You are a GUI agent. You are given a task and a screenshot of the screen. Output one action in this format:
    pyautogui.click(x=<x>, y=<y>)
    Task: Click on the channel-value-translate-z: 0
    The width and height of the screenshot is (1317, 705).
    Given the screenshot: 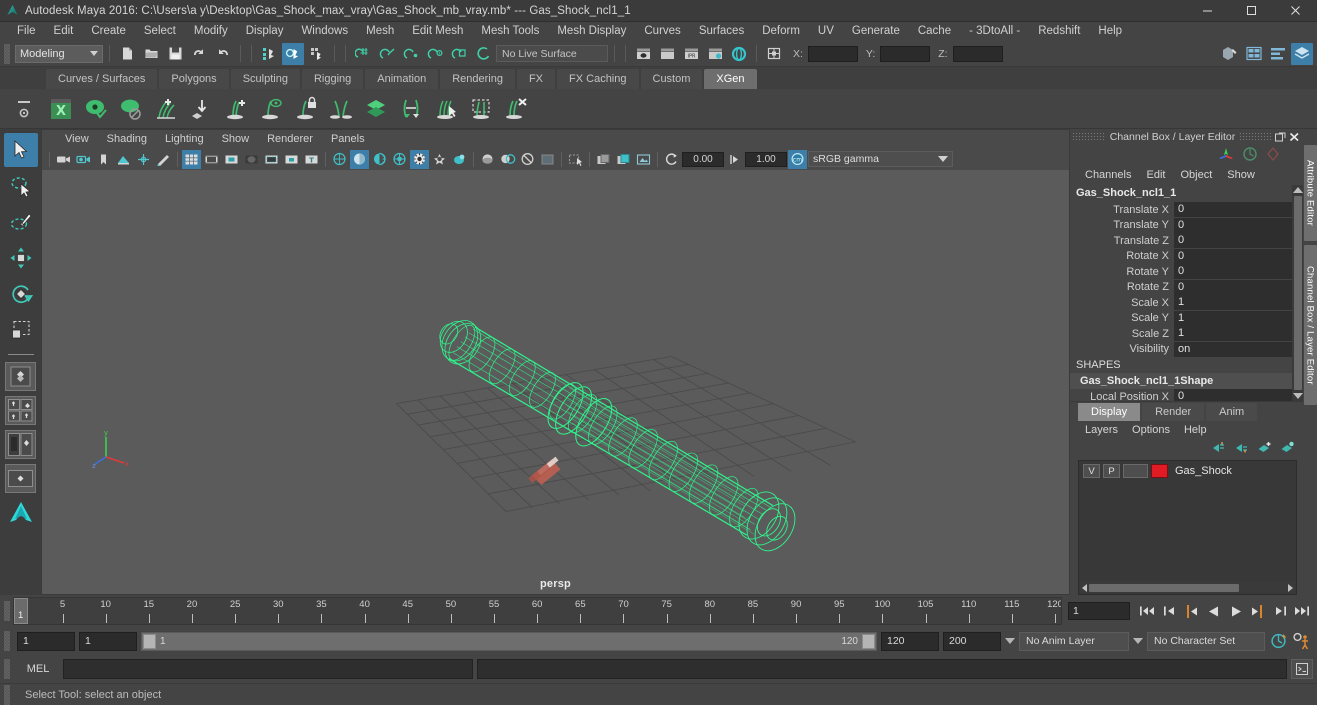 What is the action you would take?
    pyautogui.click(x=1233, y=241)
    